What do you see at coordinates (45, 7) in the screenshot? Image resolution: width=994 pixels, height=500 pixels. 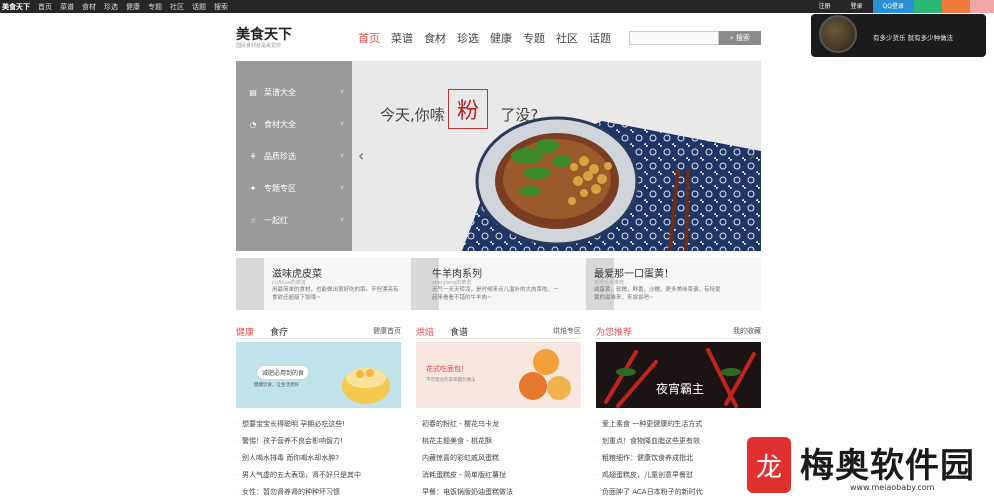 I see `top-link-home: 首页` at bounding box center [45, 7].